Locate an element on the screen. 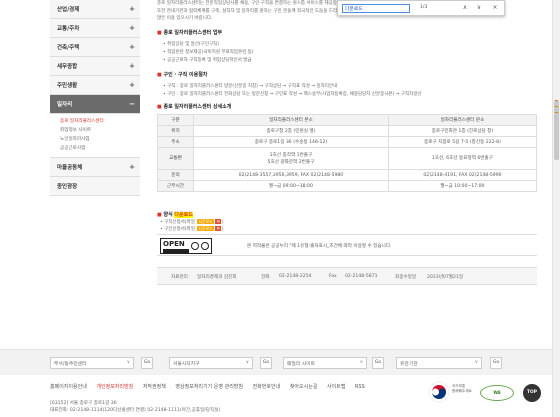  web-accessibility-badge: WA is located at coordinates (497, 393).